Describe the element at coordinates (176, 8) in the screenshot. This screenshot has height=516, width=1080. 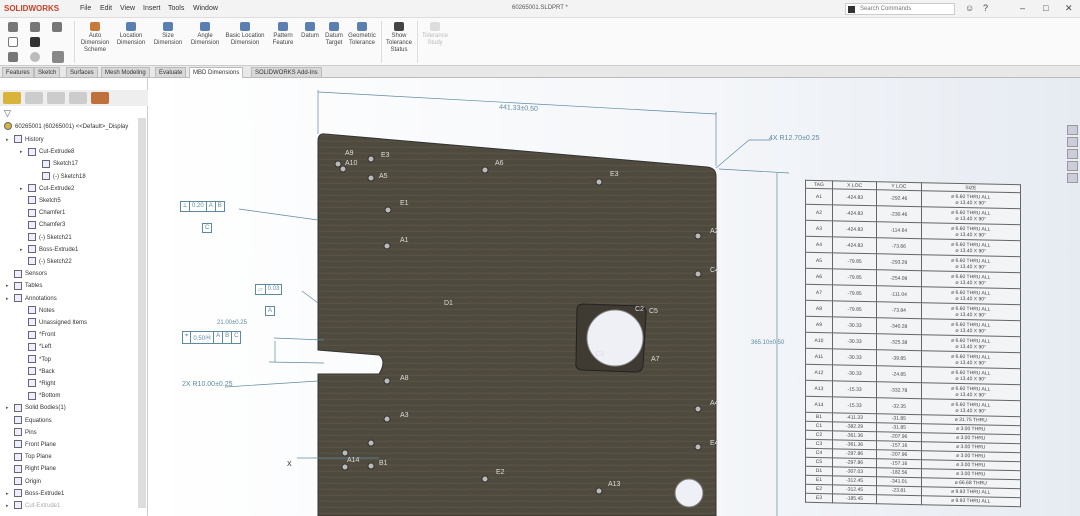
I see `menu-tools: Tools` at that location.